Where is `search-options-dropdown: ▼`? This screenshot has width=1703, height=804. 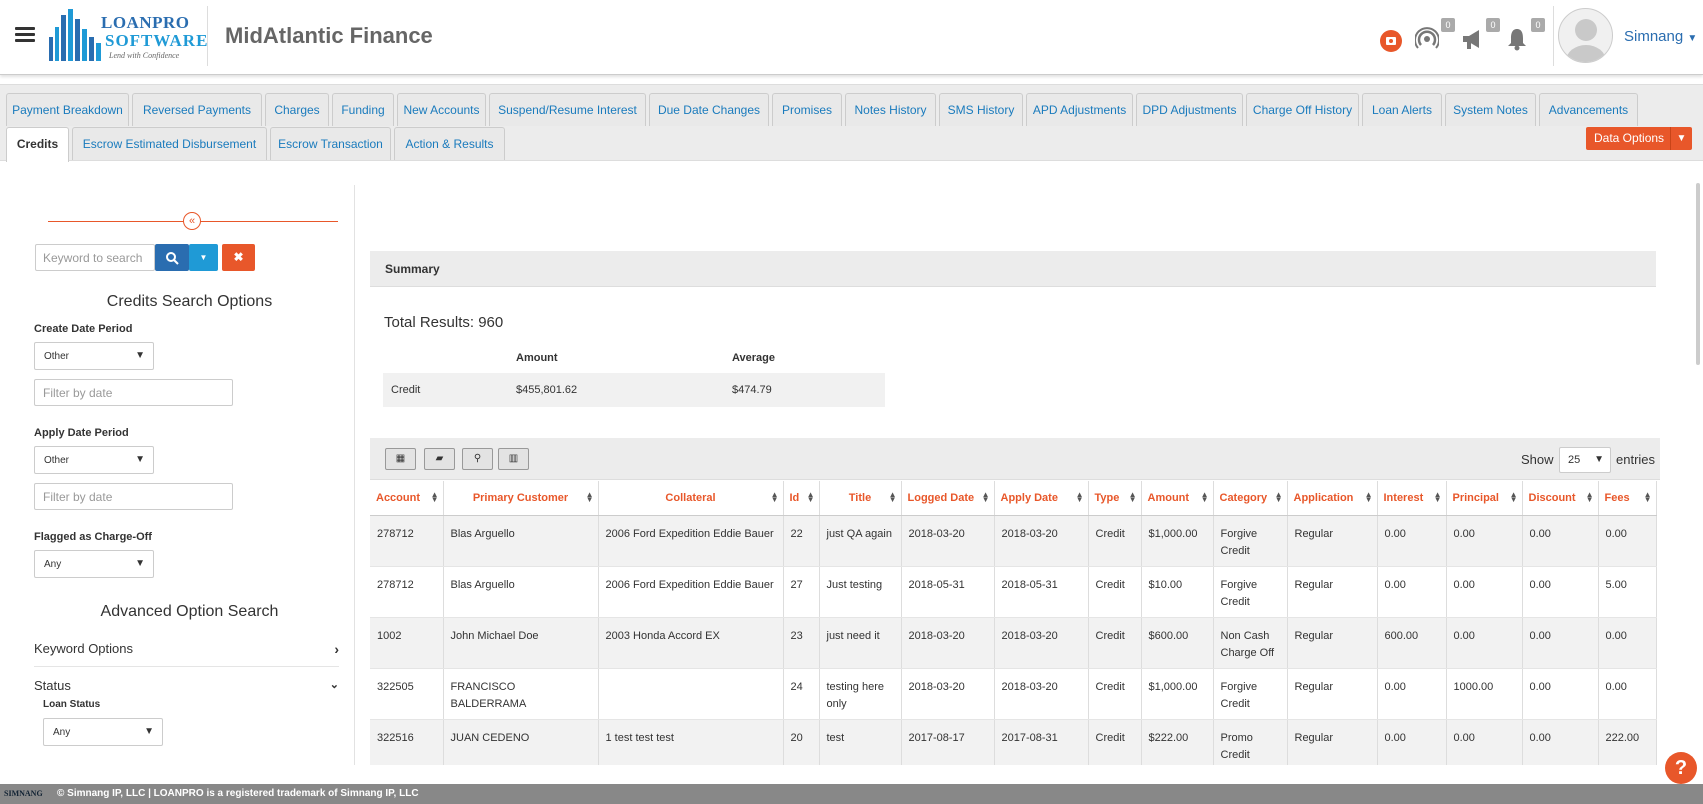
search-options-dropdown: ▼ is located at coordinates (203, 257).